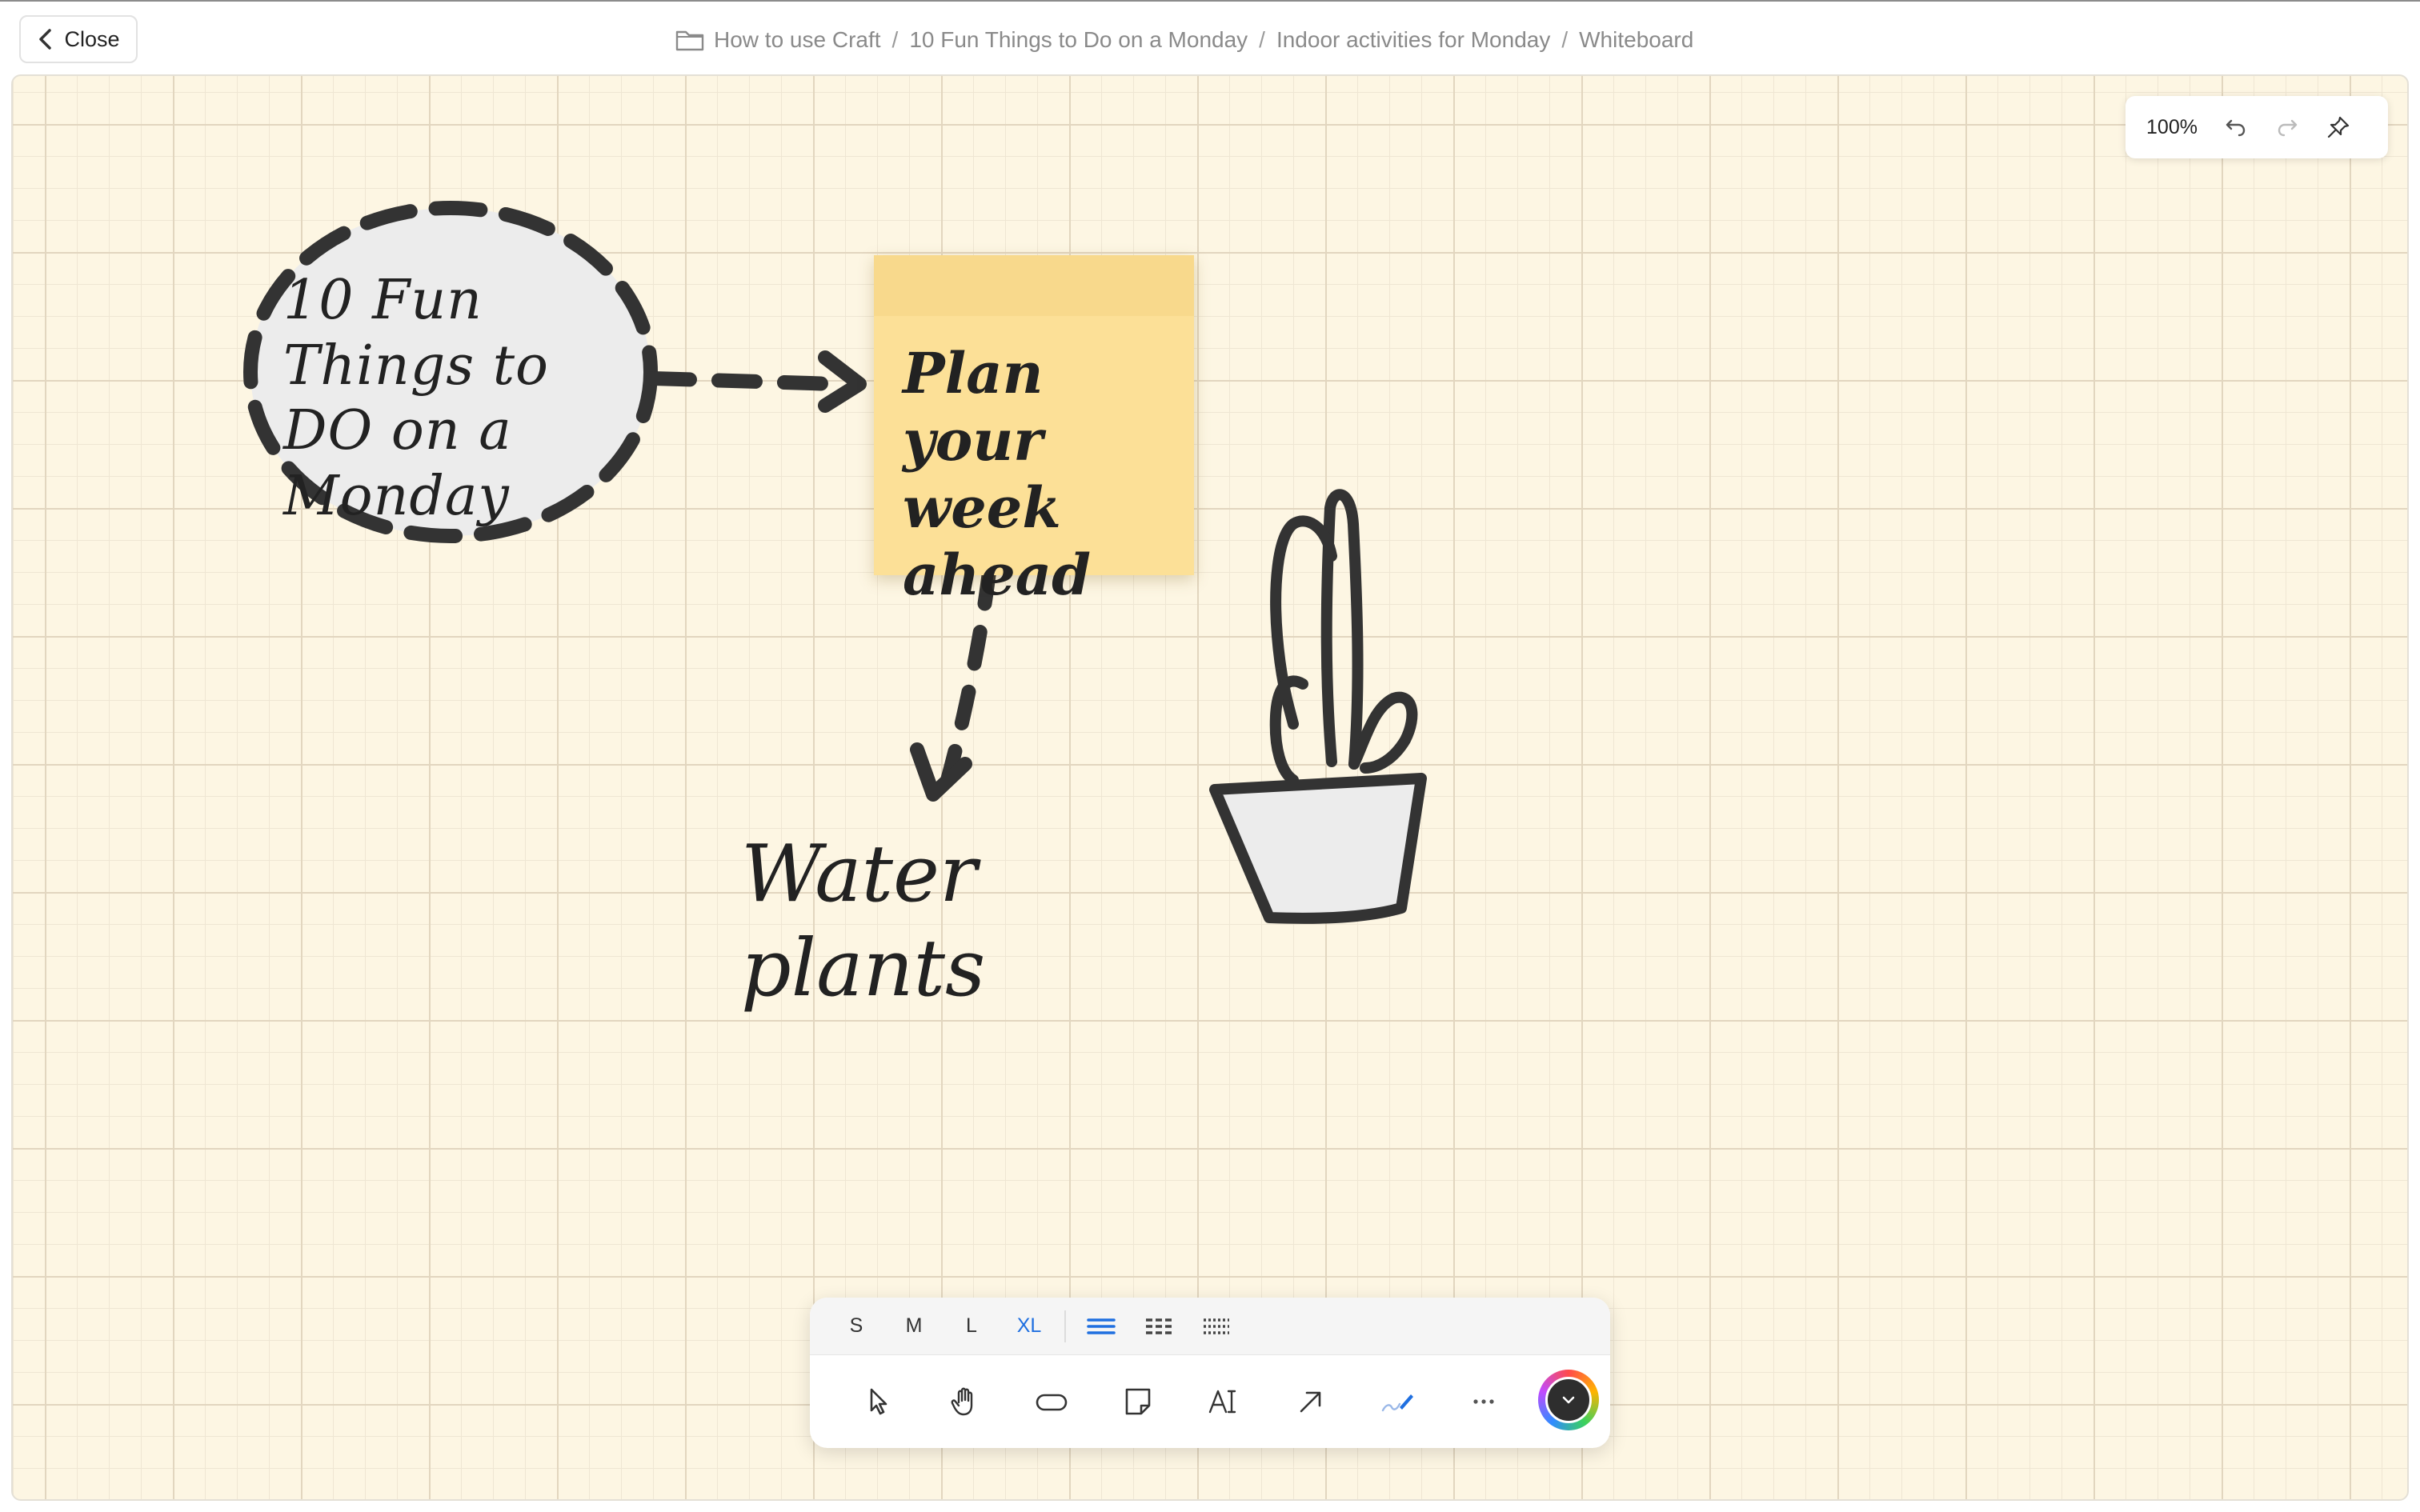 The height and width of the screenshot is (1512, 2420). What do you see at coordinates (1029, 1326) in the screenshot?
I see `size-option-xl: XL` at bounding box center [1029, 1326].